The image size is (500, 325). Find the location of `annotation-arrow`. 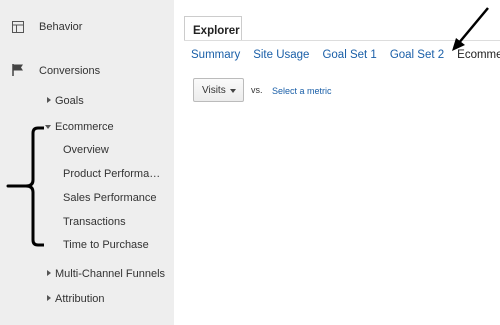

annotation-arrow is located at coordinates (473, 26).